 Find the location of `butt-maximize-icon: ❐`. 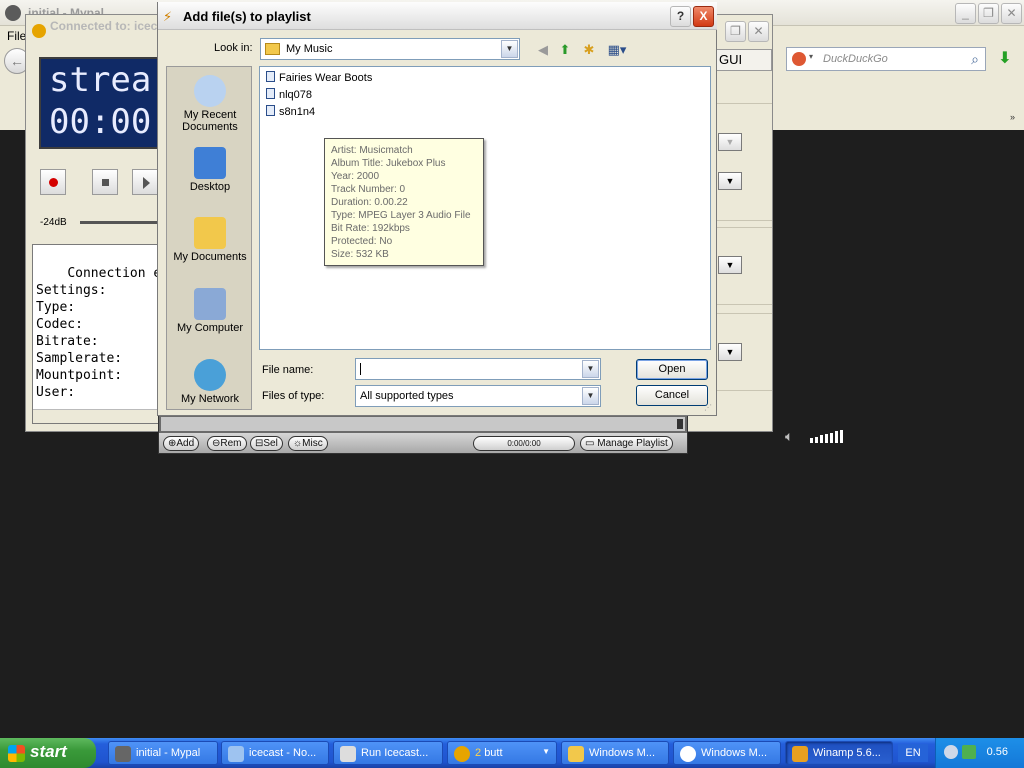

butt-maximize-icon: ❐ is located at coordinates (735, 31).